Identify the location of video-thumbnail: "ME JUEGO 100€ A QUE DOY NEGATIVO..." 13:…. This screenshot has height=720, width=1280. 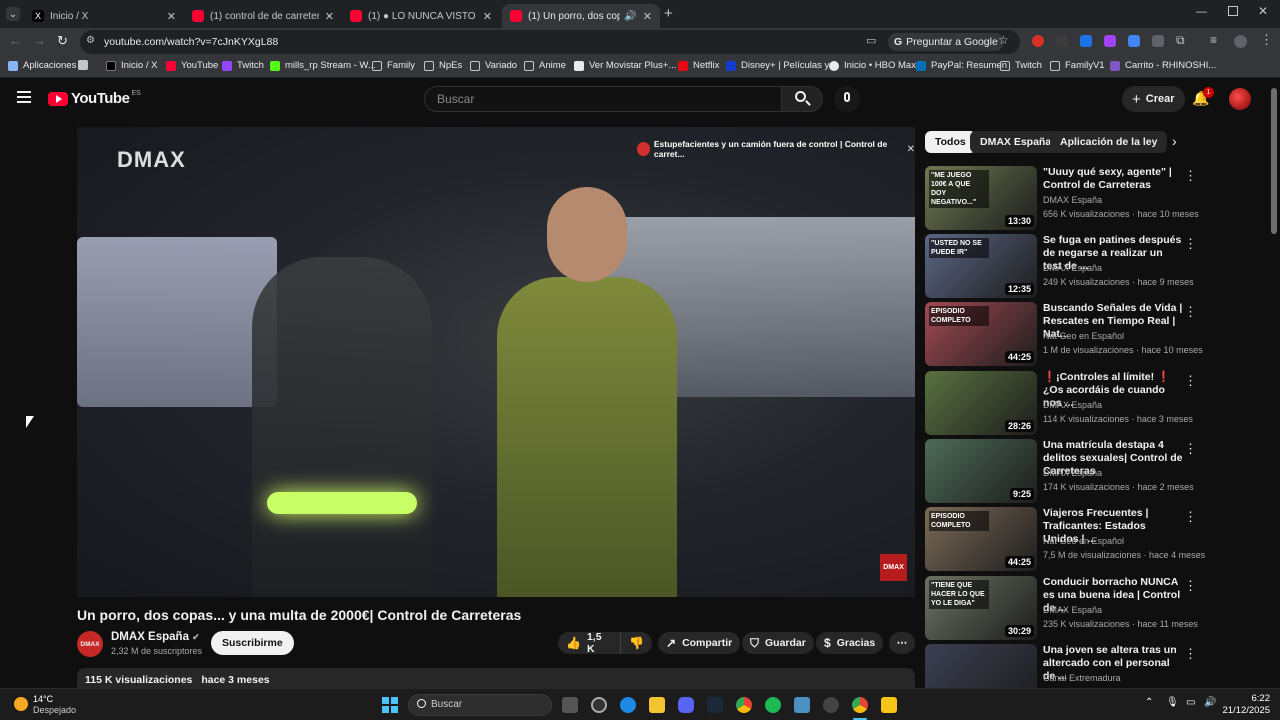
(981, 198).